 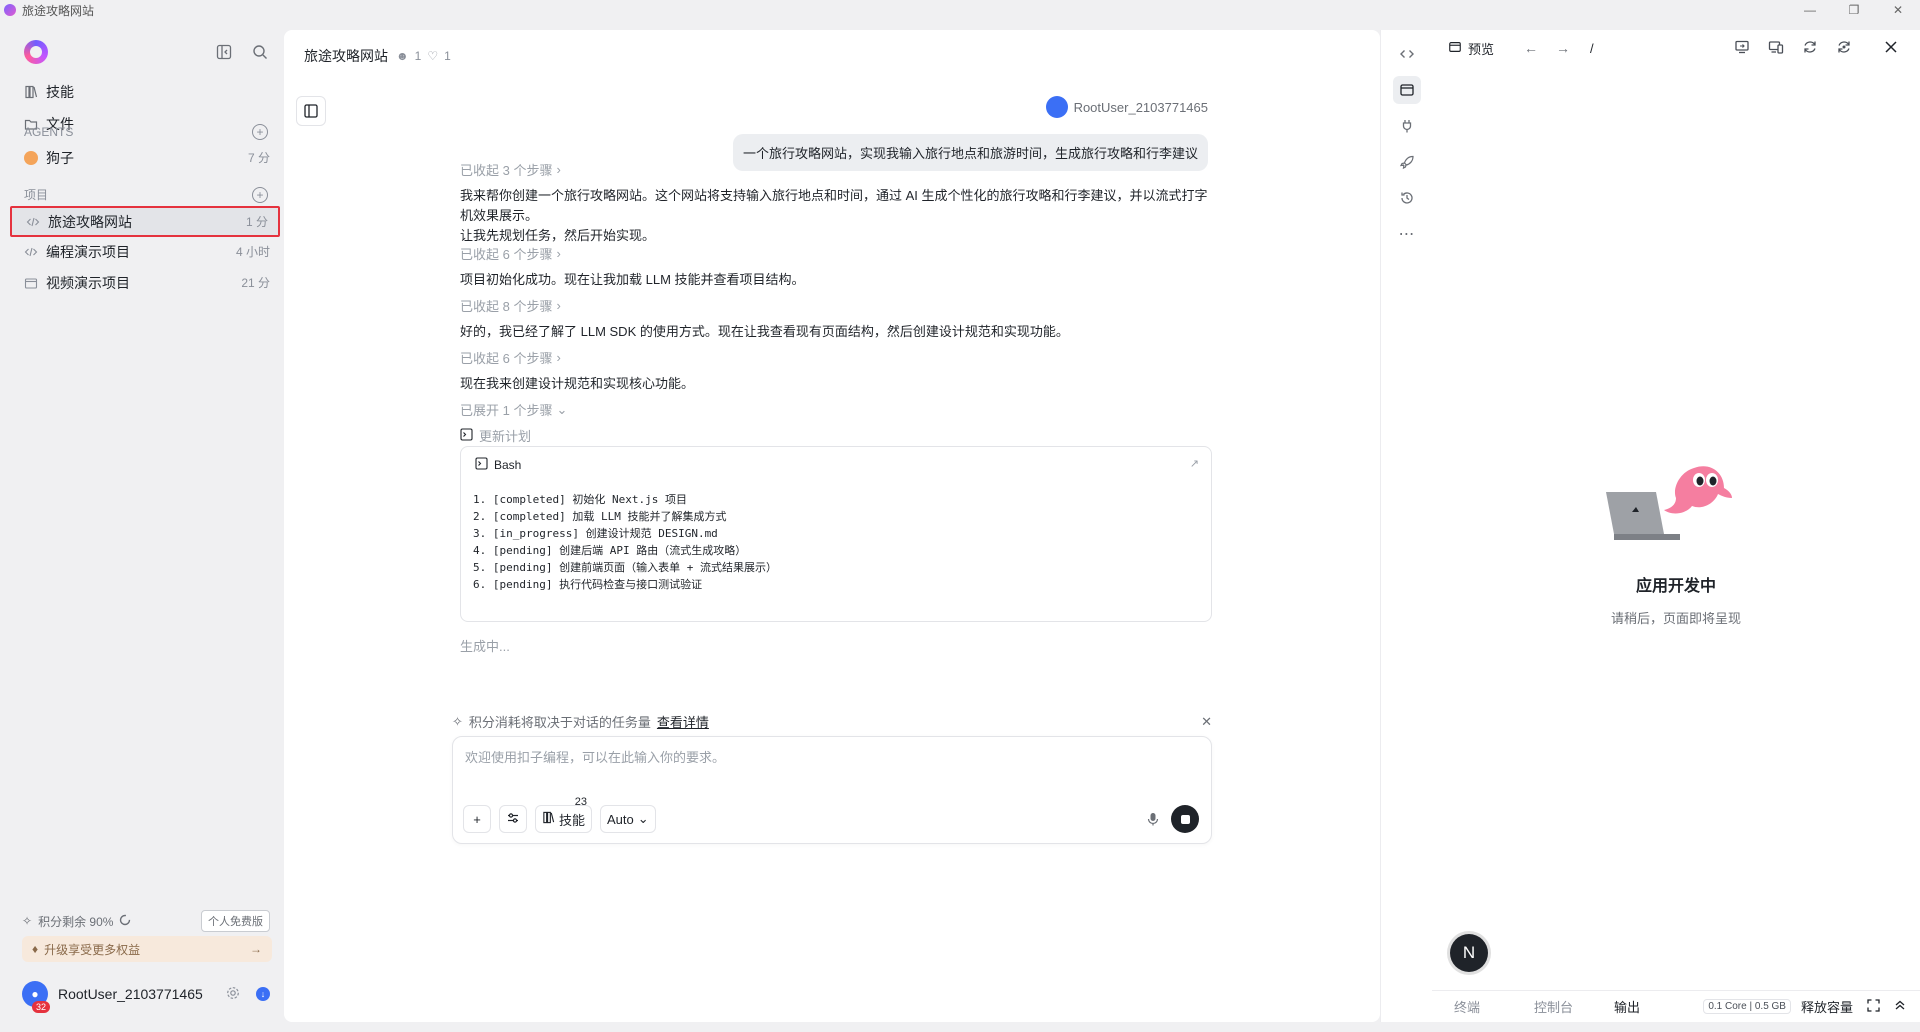 I want to click on code-icon, so click(x=31, y=252).